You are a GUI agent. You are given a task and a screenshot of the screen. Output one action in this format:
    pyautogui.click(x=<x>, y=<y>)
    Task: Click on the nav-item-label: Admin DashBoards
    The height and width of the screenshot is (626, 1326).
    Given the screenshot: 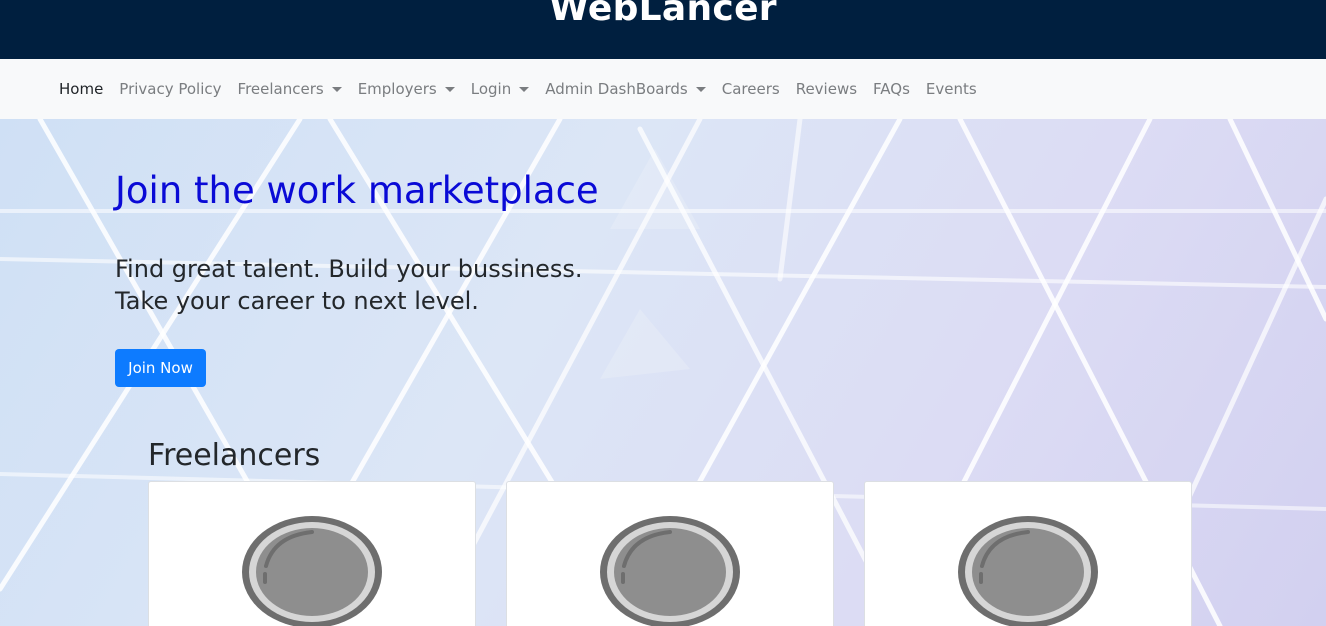 What is the action you would take?
    pyautogui.click(x=616, y=89)
    